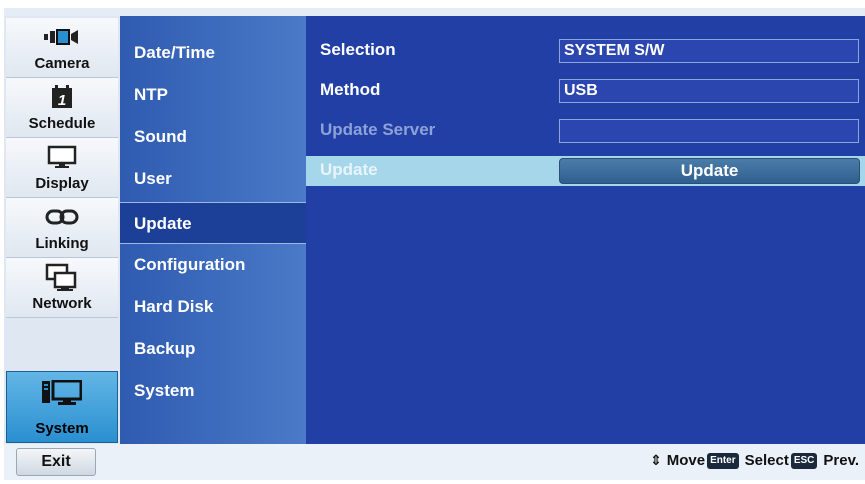  I want to click on category-label: Network, so click(62, 303).